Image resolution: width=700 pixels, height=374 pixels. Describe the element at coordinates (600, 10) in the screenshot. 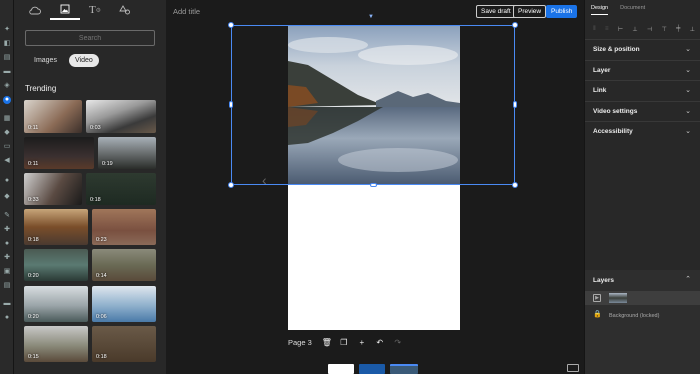

I see `tab-design: Design` at that location.